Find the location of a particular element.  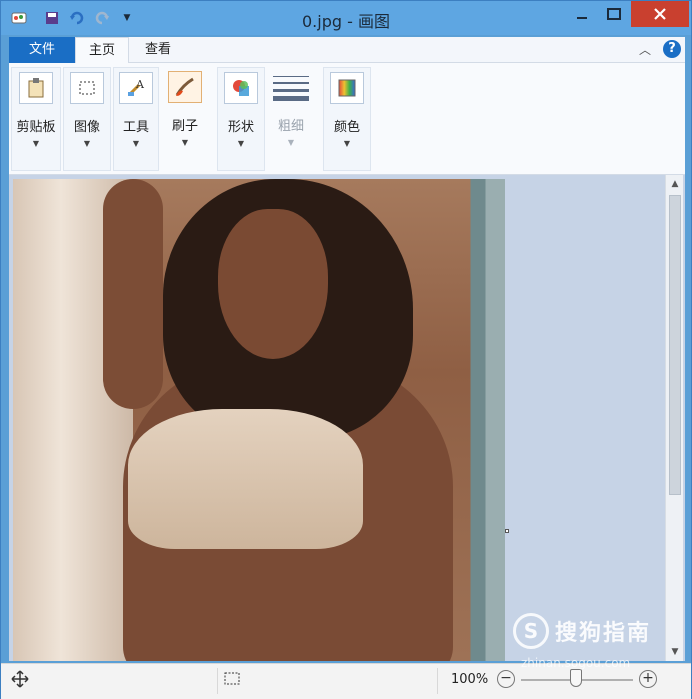

brushes-button: 刷子 ▼ is located at coordinates (185, 117).